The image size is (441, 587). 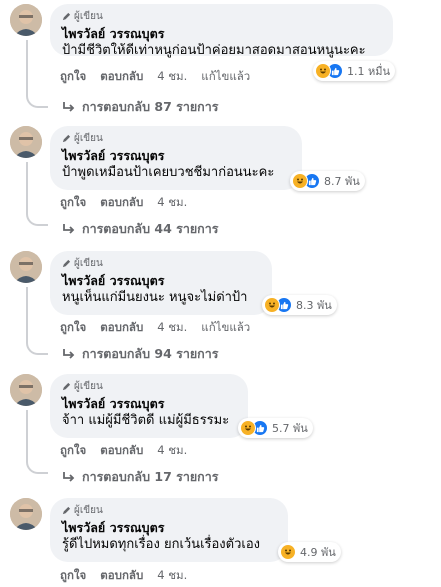 I want to click on comment-text: หนูเห็นแก่มีนยงนะ หนูจะไม่ด่าป้า, so click(x=155, y=297).